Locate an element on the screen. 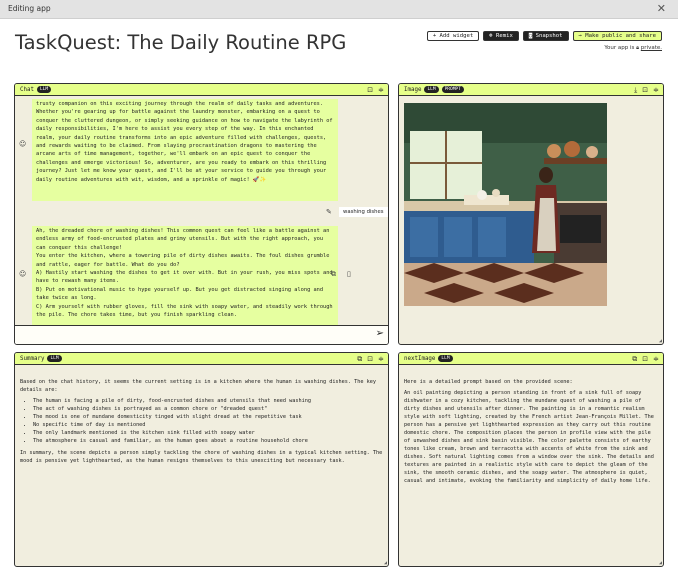 This screenshot has height=573, width=678. summary-header-actions: ⧉ ⊡ ≑ is located at coordinates (370, 359).